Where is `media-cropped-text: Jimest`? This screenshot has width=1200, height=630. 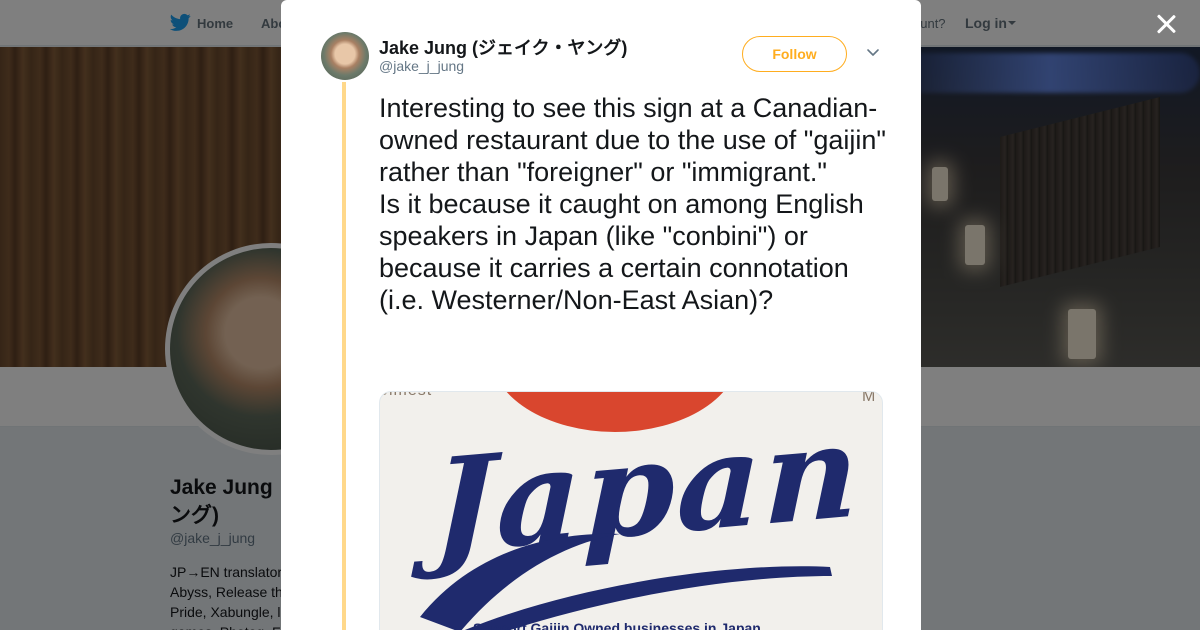
media-cropped-text: Jimest is located at coordinates (406, 396).